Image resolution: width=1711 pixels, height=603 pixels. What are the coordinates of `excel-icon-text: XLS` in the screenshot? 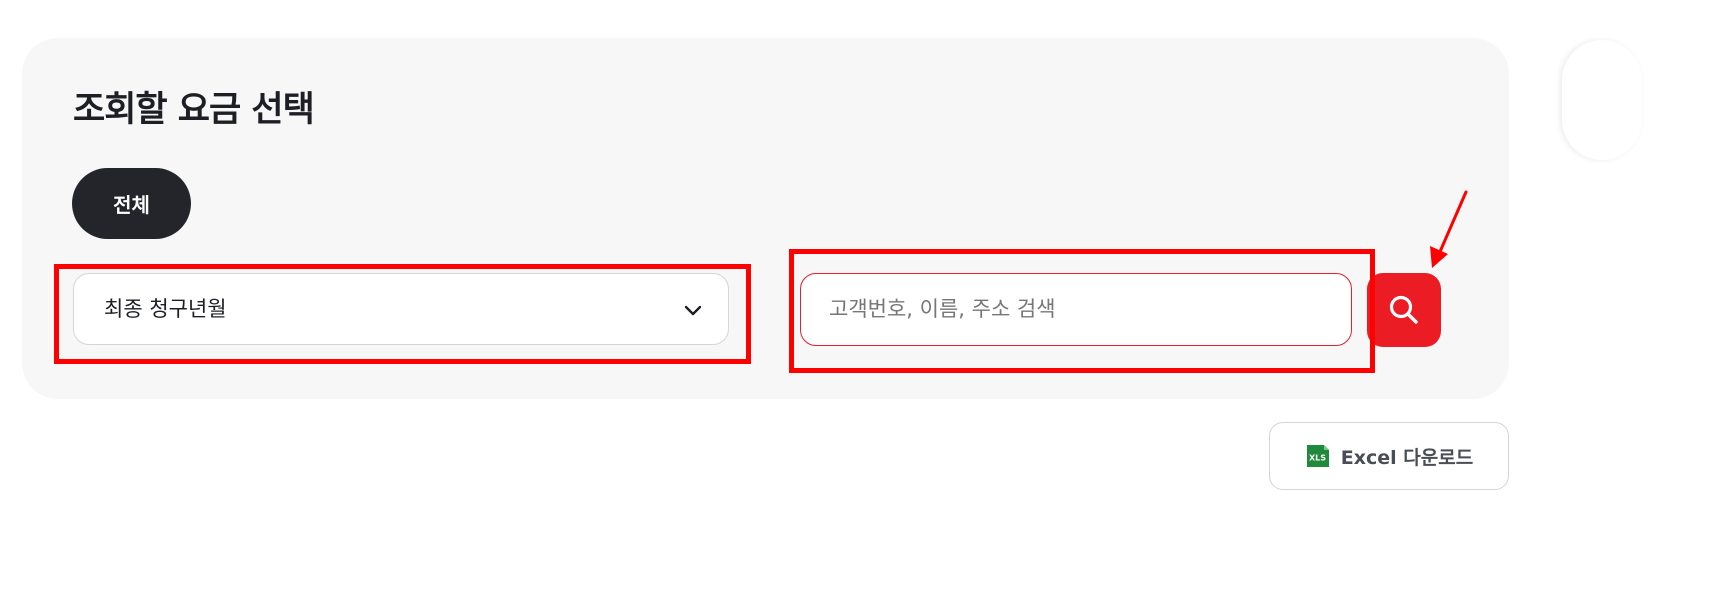 It's located at (1317, 458).